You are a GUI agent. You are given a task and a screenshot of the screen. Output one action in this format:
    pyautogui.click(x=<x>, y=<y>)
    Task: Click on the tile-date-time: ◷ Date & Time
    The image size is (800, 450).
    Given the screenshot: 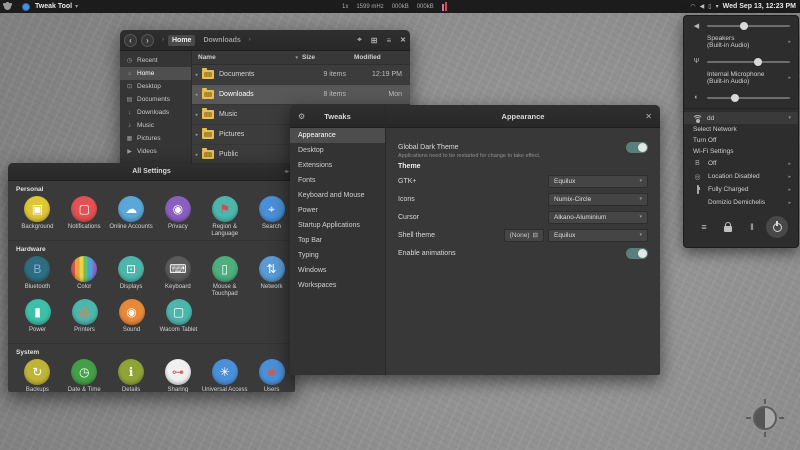 What is the action you would take?
    pyautogui.click(x=84, y=375)
    